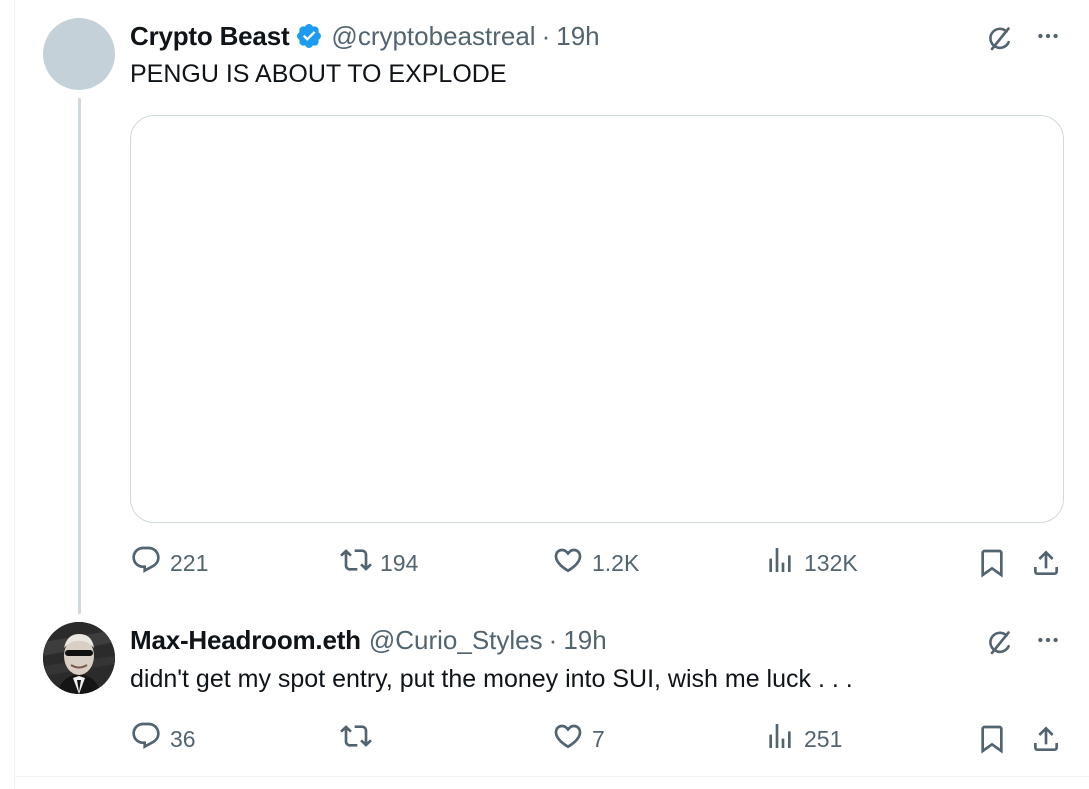  I want to click on tweet-header: Crypto Beast @cryptobeastreal · 19h, so click(365, 36).